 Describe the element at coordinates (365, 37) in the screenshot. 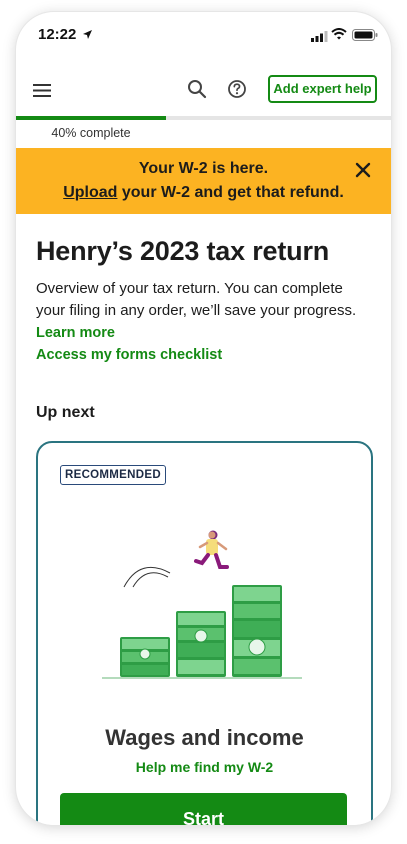

I see `battery-icon` at that location.